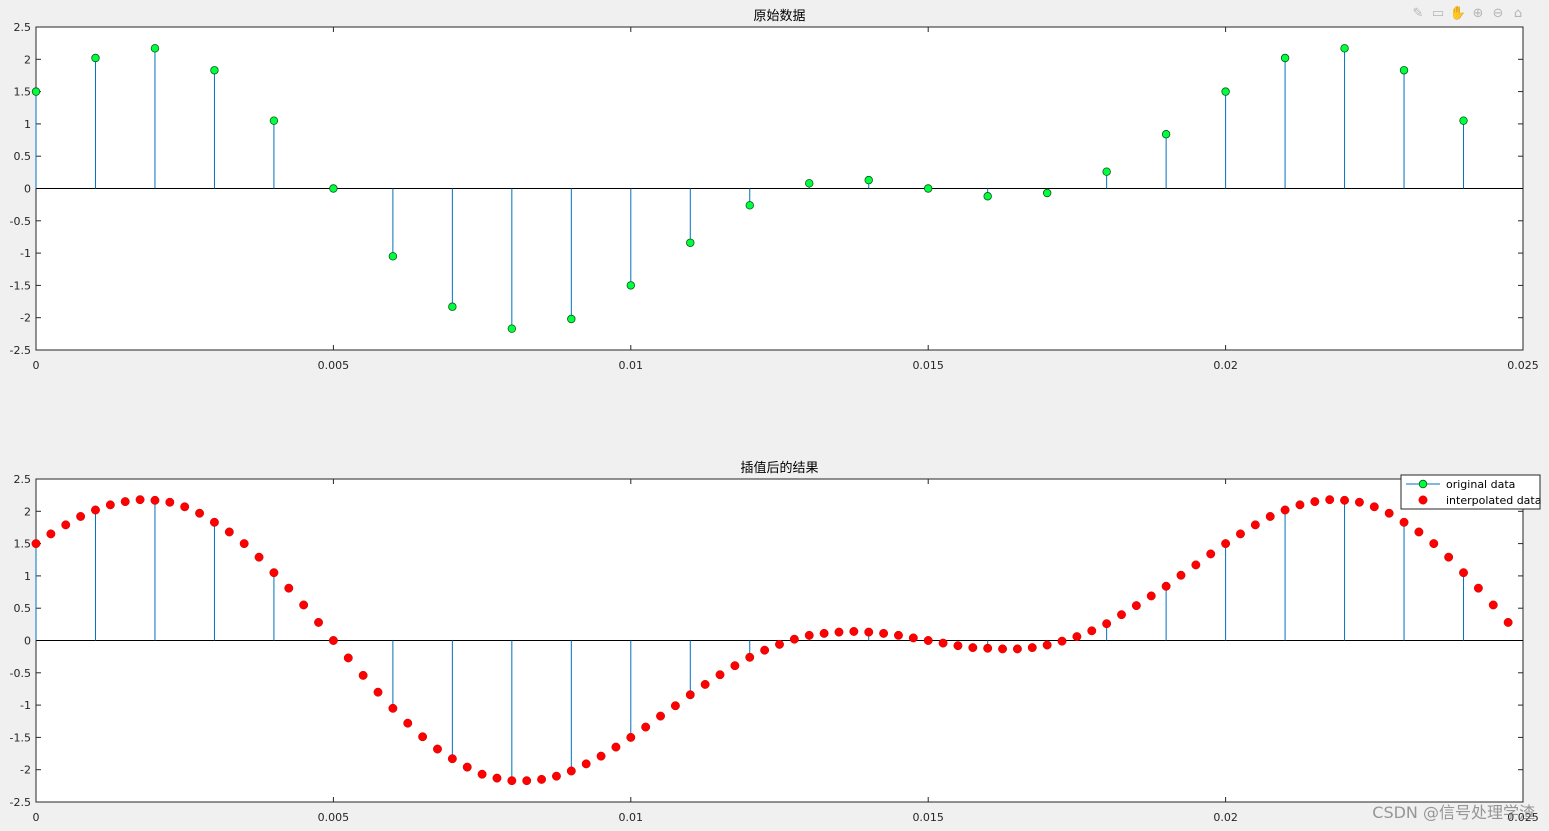  What do you see at coordinates (1453, 812) in the screenshot?
I see `watermark-text: CSDN @信号处理学渣` at bounding box center [1453, 812].